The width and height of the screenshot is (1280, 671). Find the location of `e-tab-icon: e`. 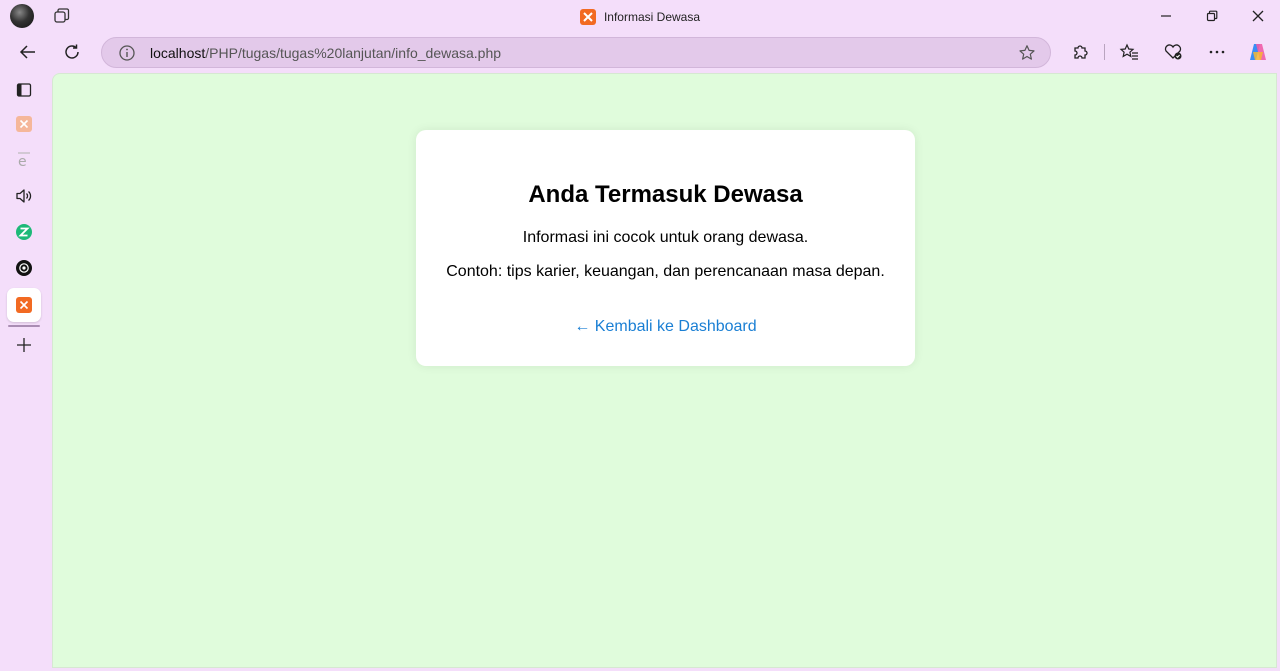

e-tab-icon: e is located at coordinates (24, 160).